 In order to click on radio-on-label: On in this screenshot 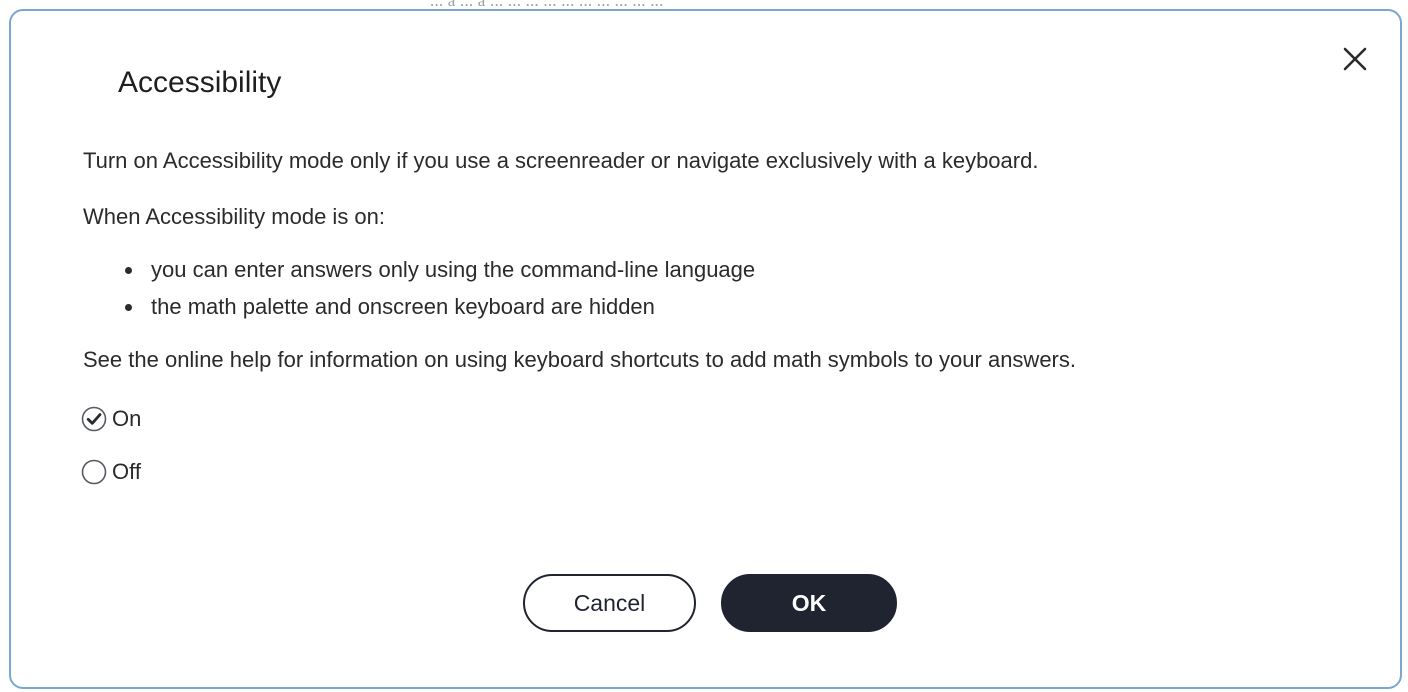, I will do `click(127, 418)`.